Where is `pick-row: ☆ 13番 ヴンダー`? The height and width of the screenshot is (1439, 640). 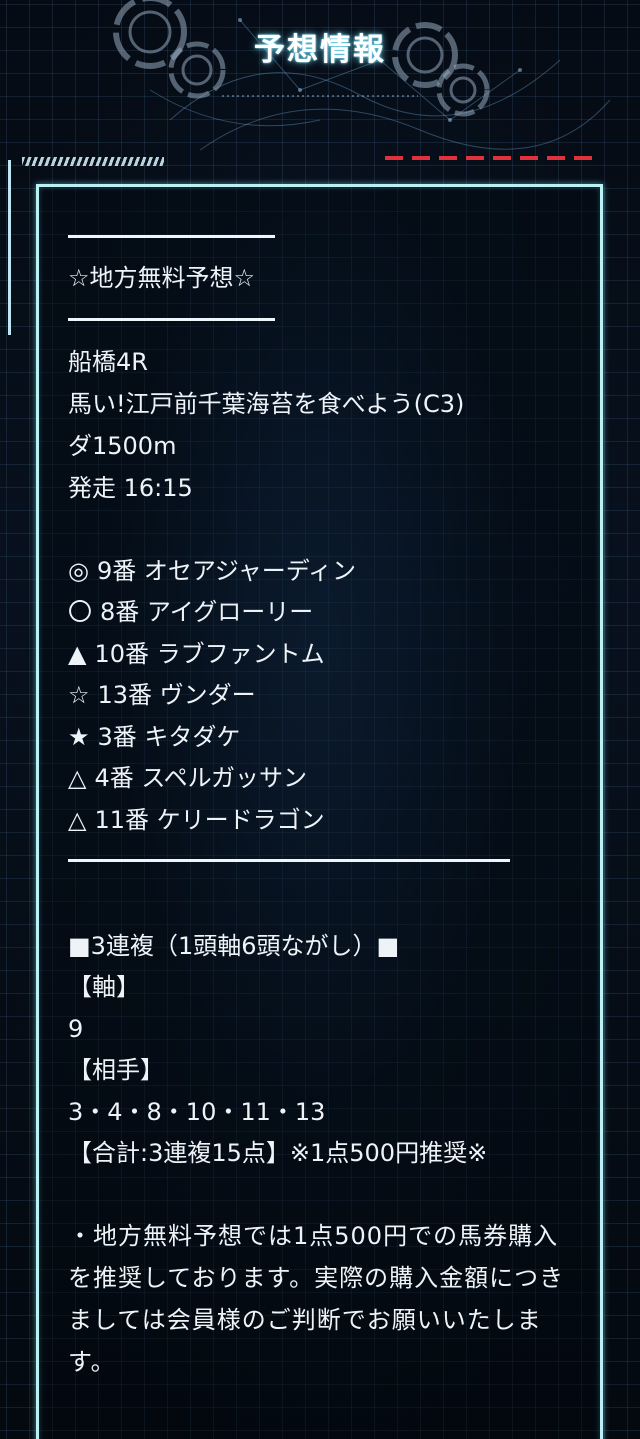
pick-row: ☆ 13番 ヴンダー is located at coordinates (162, 695).